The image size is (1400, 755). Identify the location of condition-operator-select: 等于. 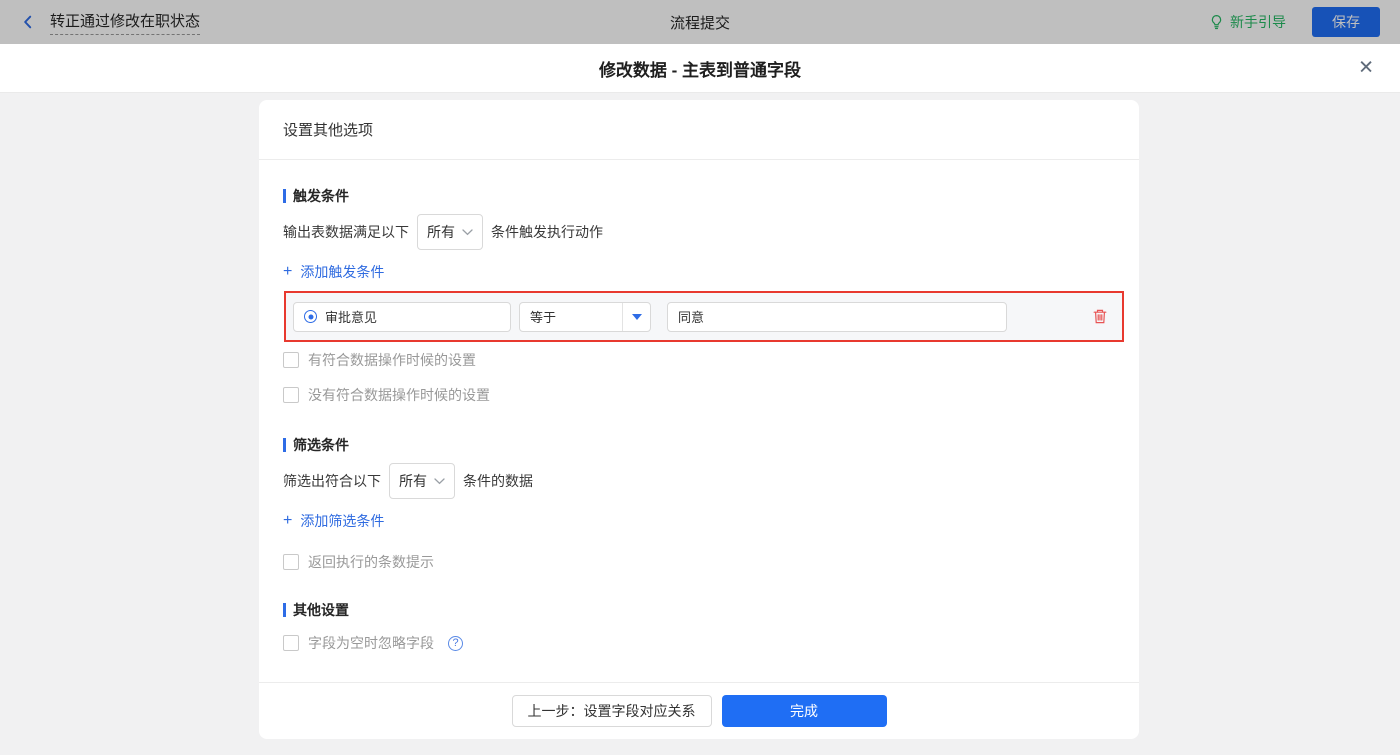
(585, 316).